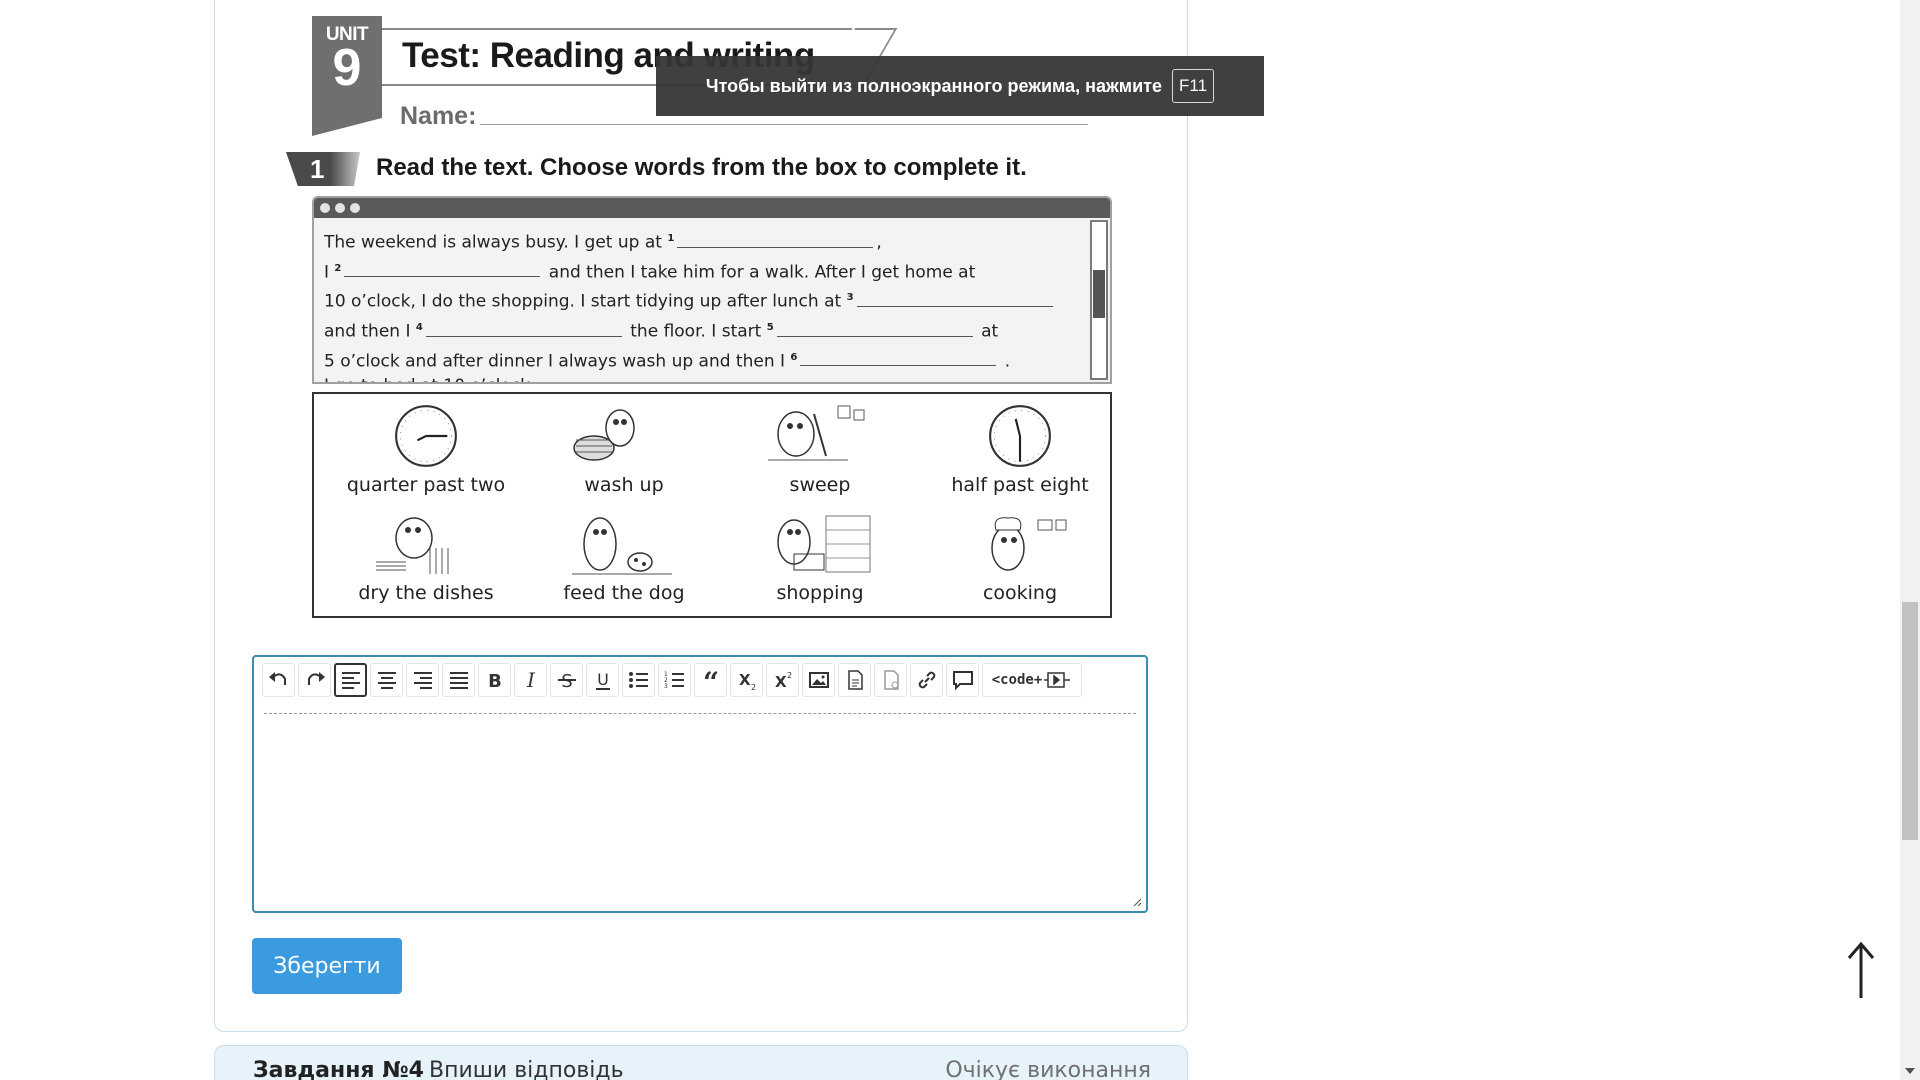 This screenshot has width=1920, height=1080. I want to click on superscript-button: X2, so click(782, 680).